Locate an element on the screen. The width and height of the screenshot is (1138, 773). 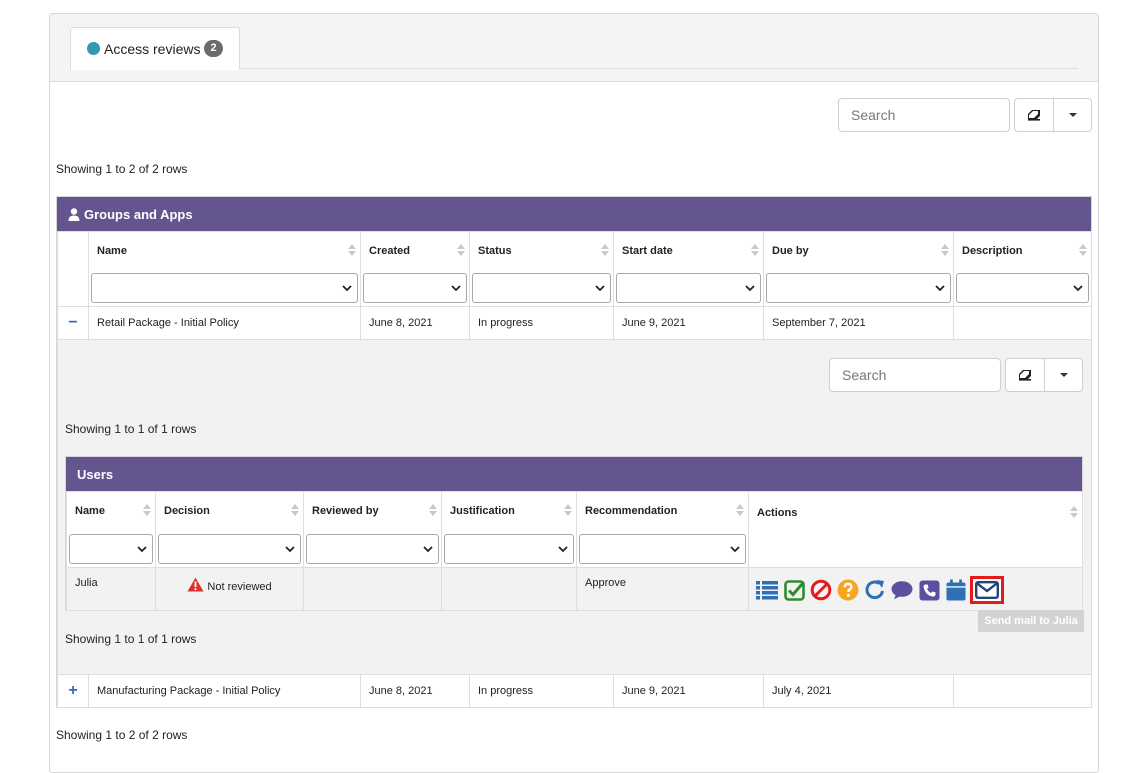
column-header-actions: Actions is located at coordinates (915, 529).